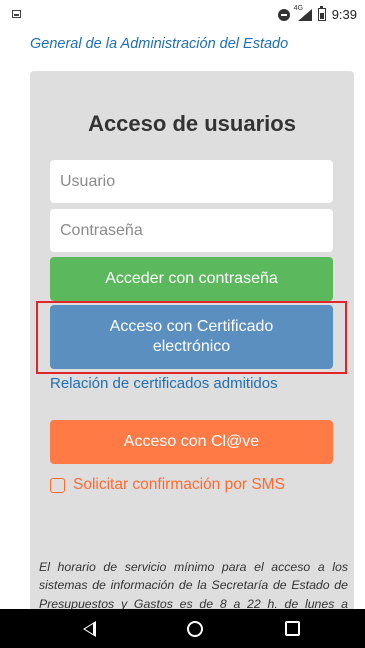  I want to click on home-icon, so click(195, 629).